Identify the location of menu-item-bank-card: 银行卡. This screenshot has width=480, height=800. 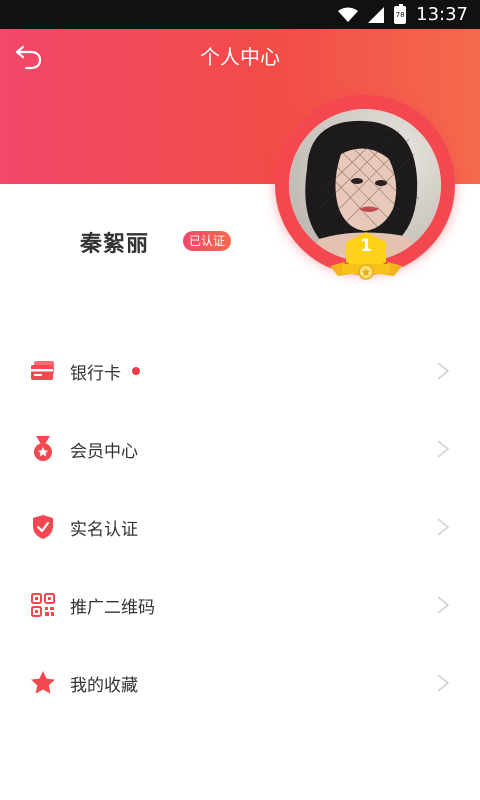
(240, 371).